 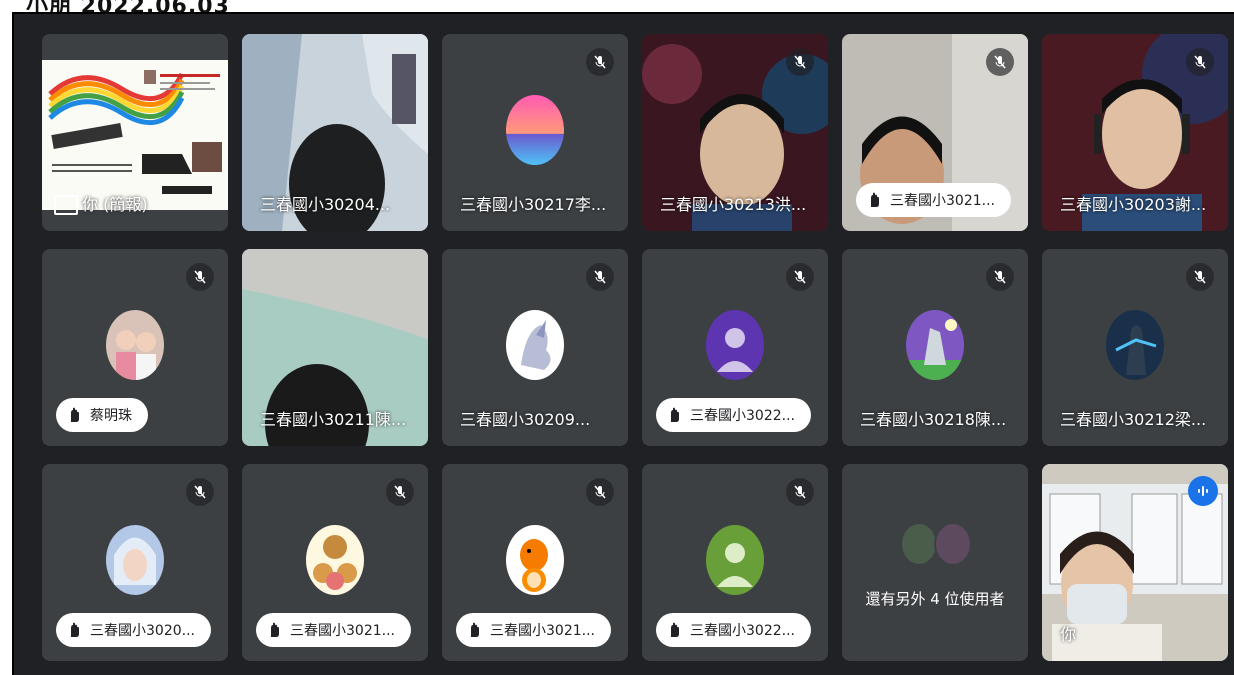 I want to click on self-view-tile: 你, so click(x=1135, y=562).